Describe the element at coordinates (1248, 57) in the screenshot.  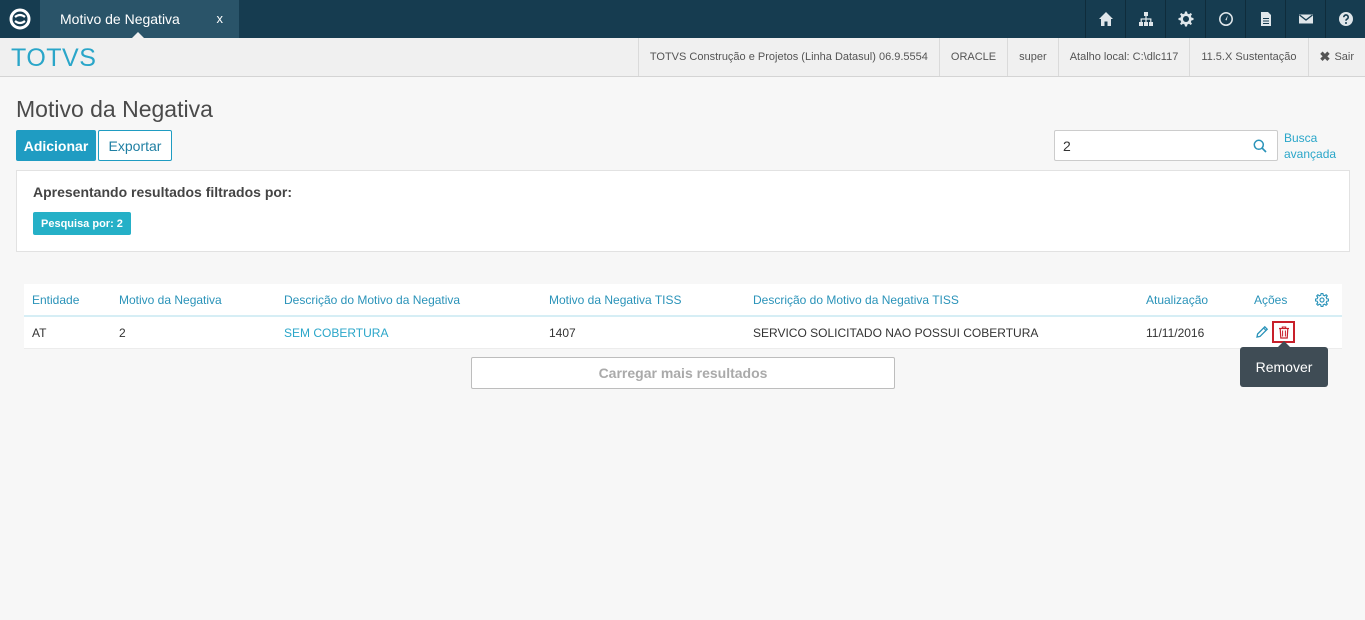
I see `version-info: 11.5.X Sustentação` at that location.